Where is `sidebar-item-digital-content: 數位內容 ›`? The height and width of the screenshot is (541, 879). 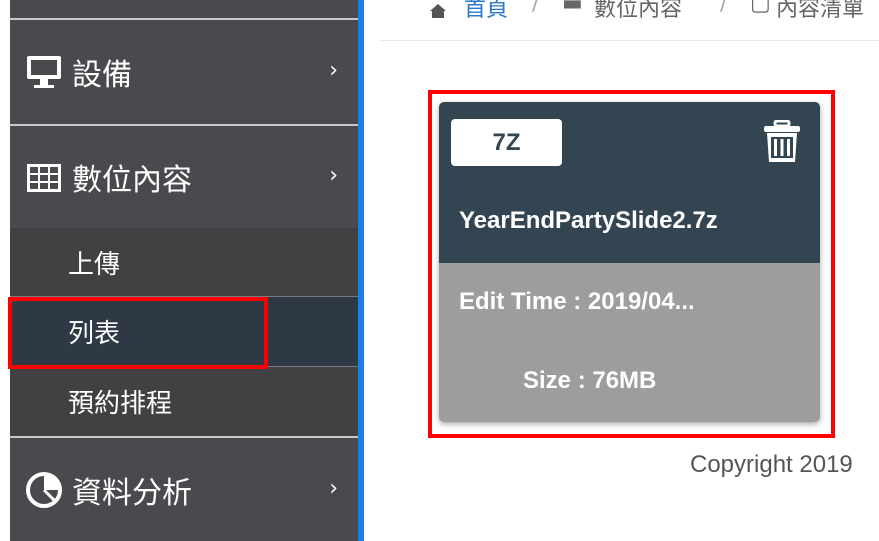
sidebar-item-digital-content: 數位內容 › is located at coordinates (184, 177).